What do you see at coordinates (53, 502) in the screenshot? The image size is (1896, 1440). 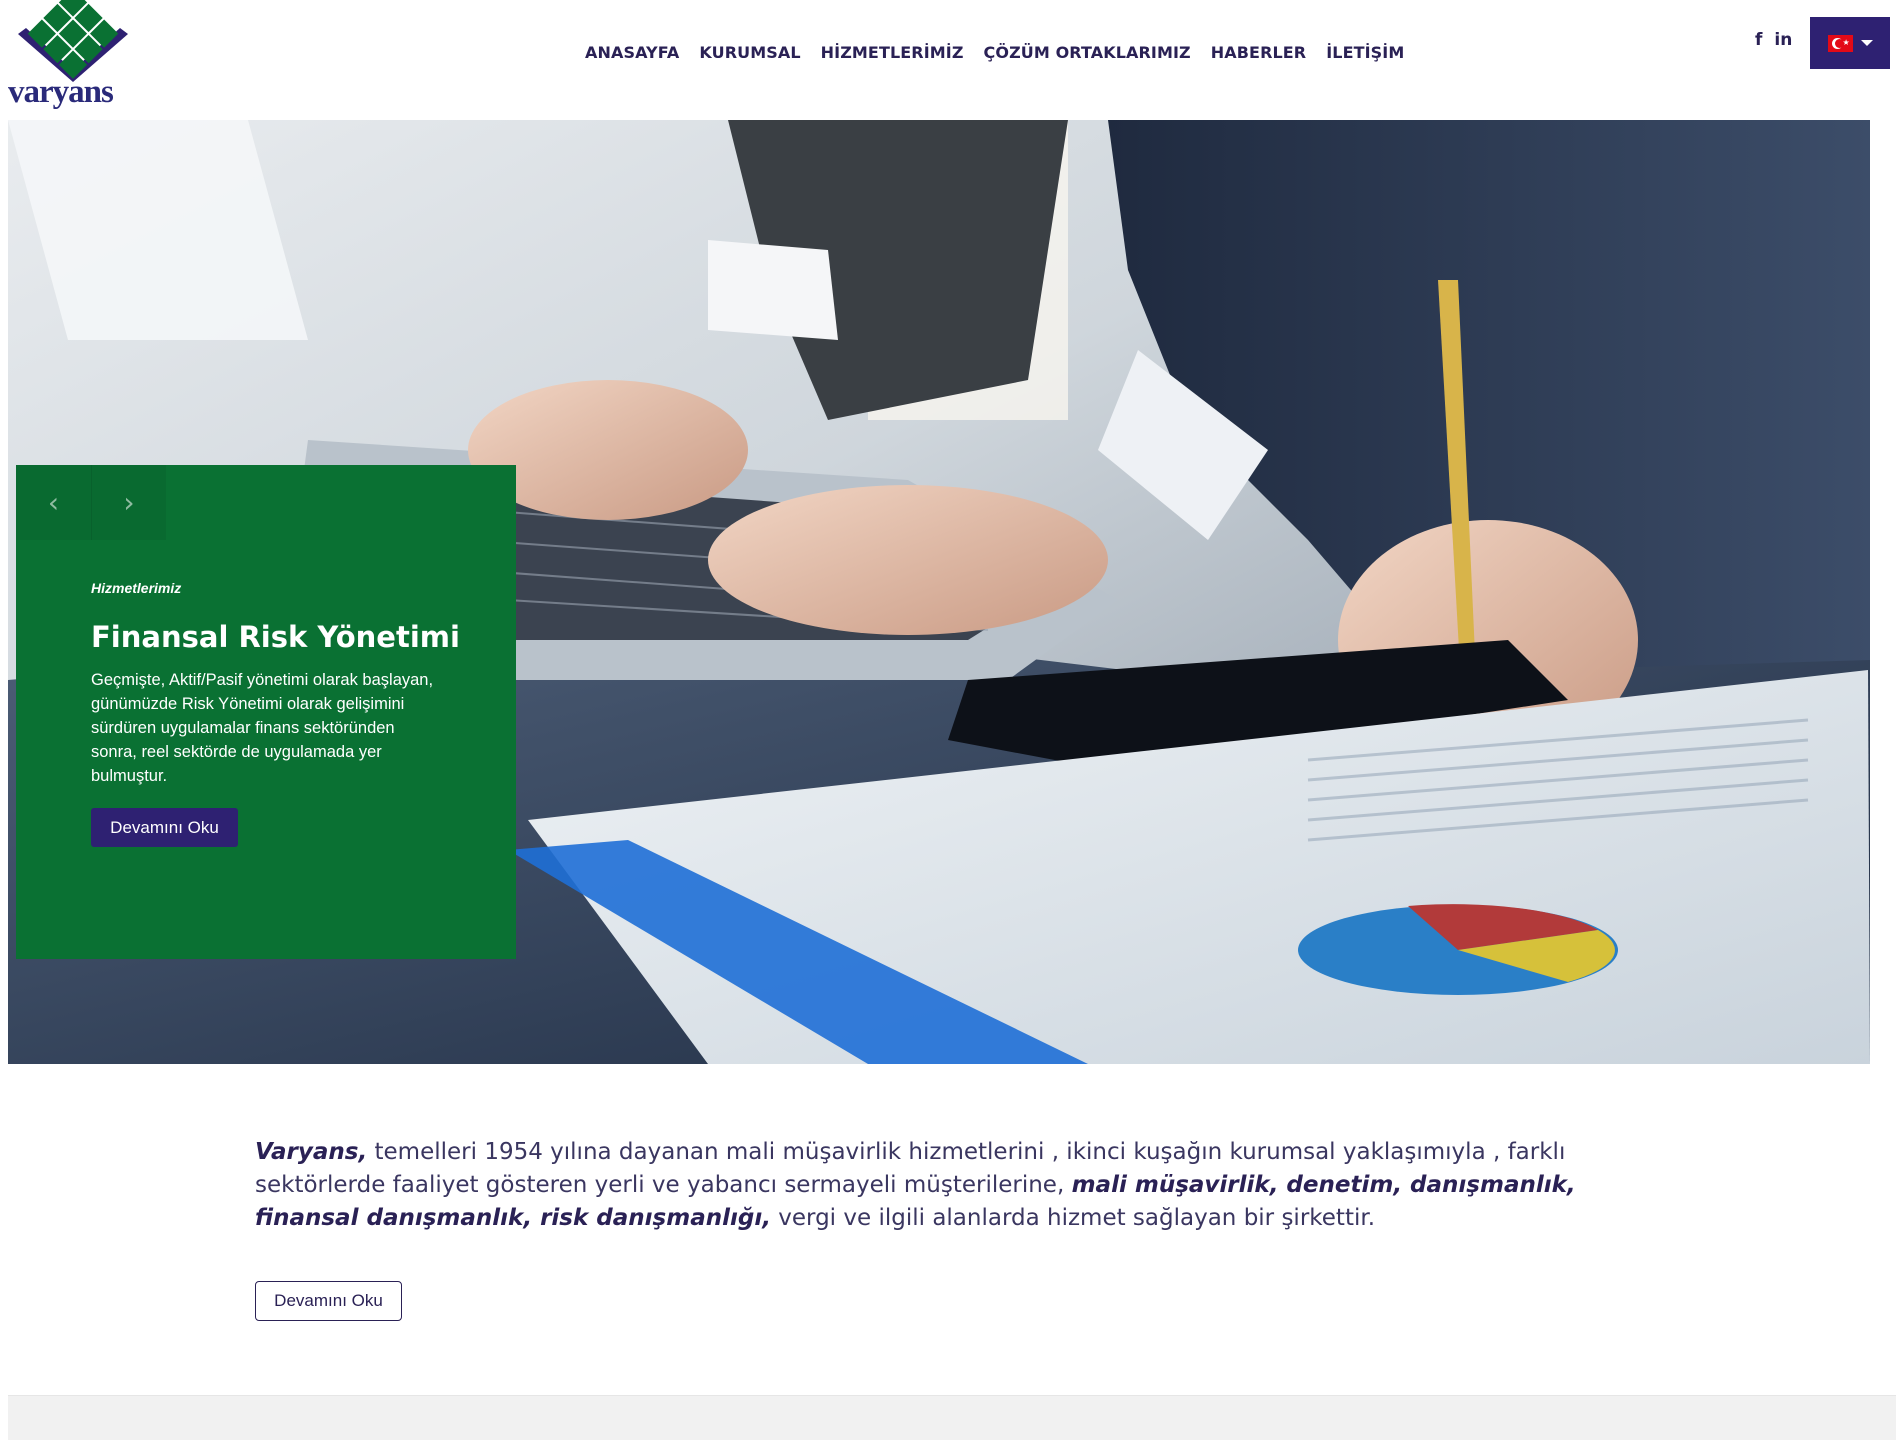 I see `chevron-left-icon: ‹` at bounding box center [53, 502].